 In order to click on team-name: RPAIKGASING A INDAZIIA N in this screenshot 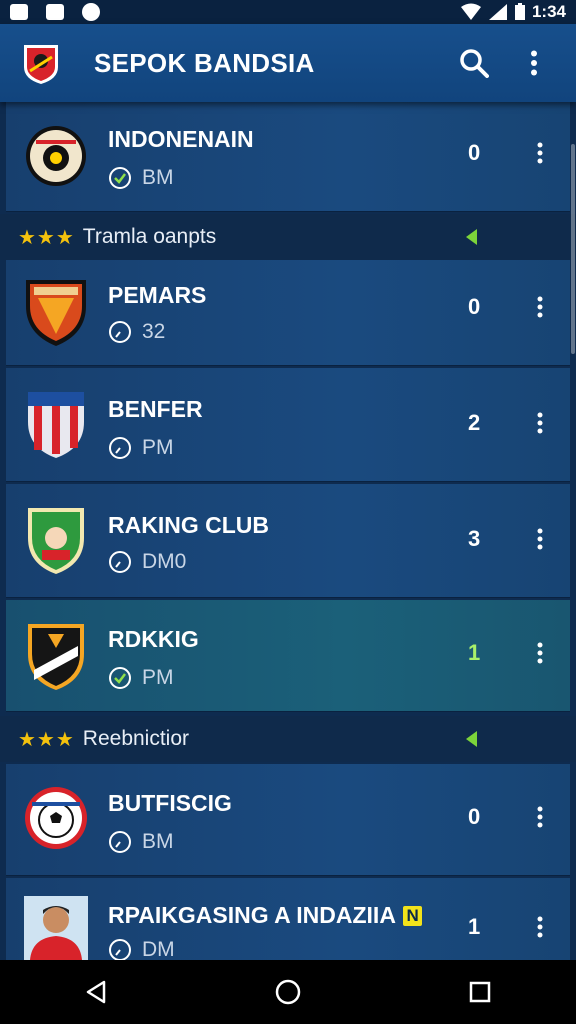, I will do `click(265, 915)`.